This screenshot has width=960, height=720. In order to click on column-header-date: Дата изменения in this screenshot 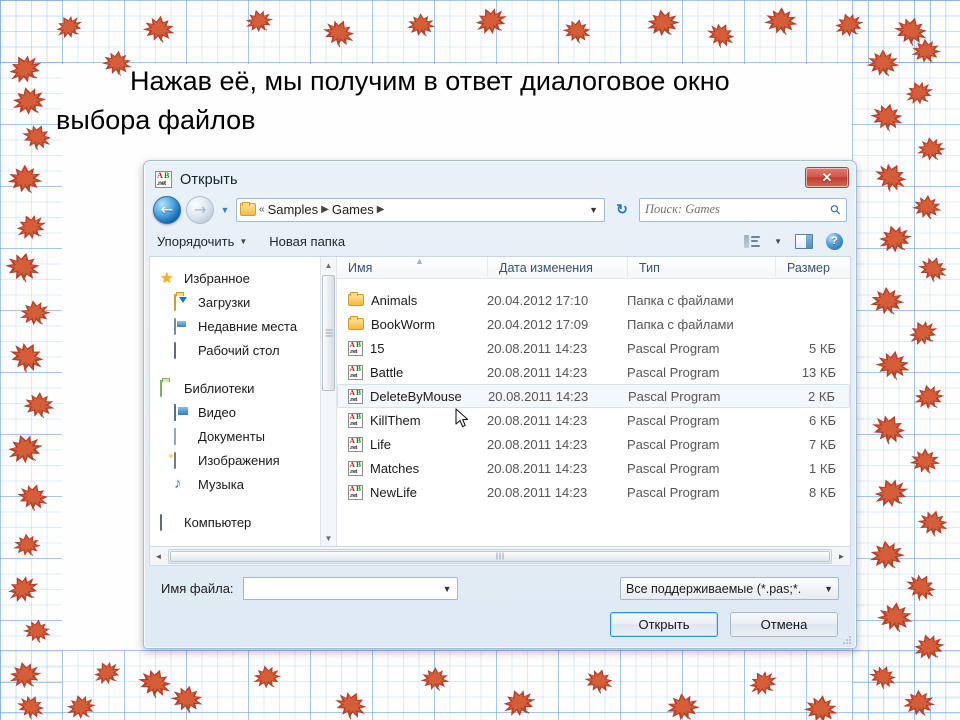, I will do `click(557, 267)`.